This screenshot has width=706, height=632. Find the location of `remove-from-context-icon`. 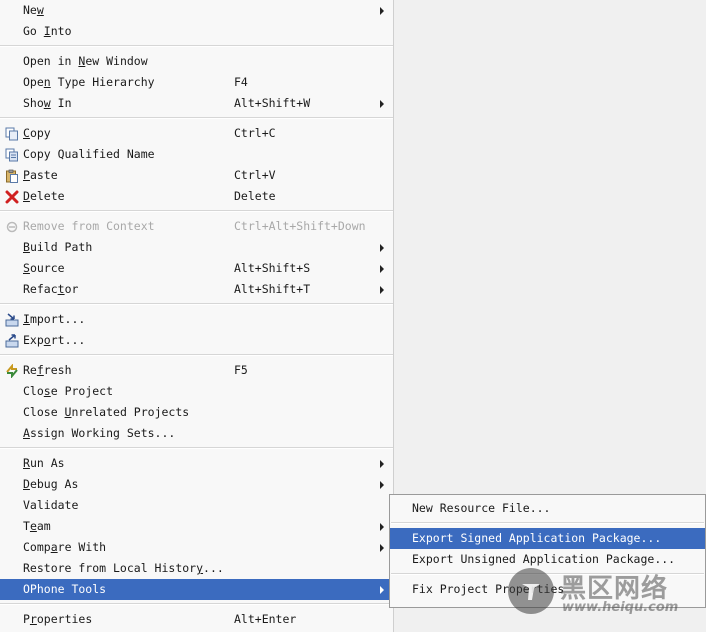

remove-from-context-icon is located at coordinates (11, 226).